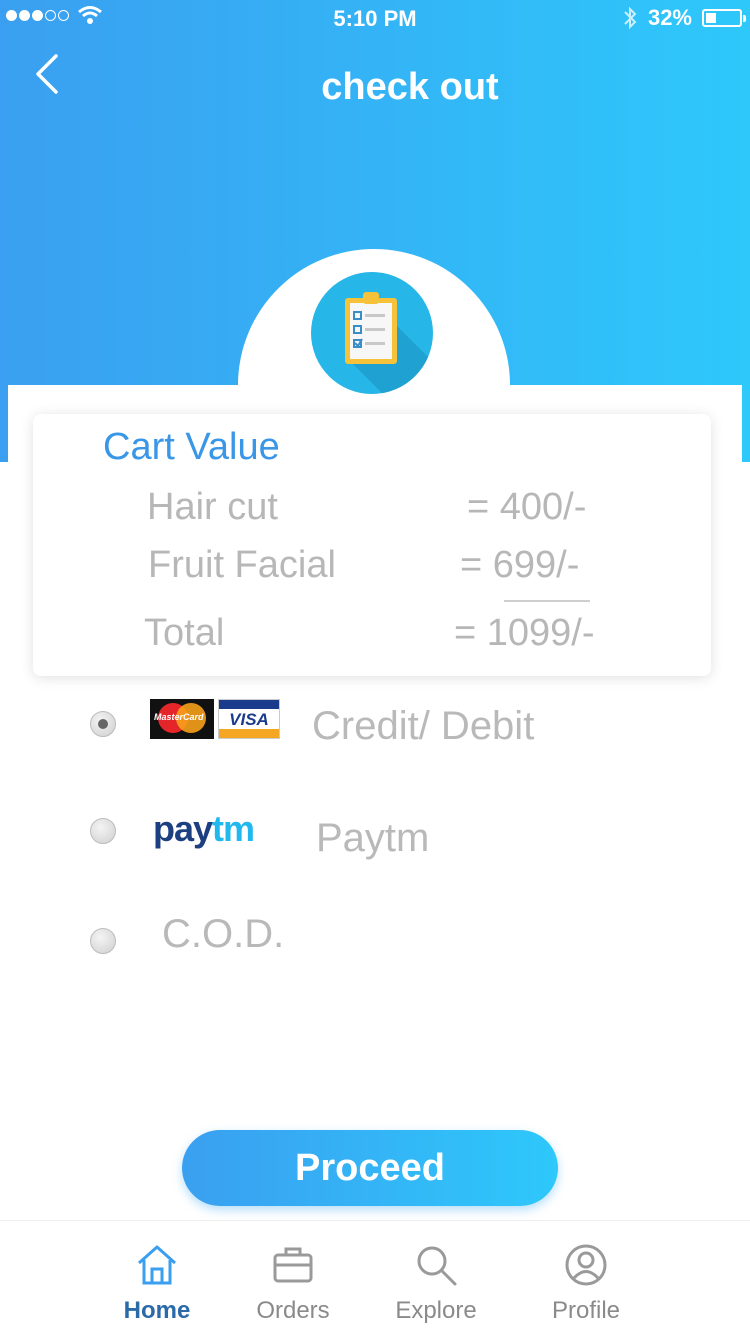 The width and height of the screenshot is (750, 1334). I want to click on status-bar: 5:10 PM 32%, so click(375, 18).